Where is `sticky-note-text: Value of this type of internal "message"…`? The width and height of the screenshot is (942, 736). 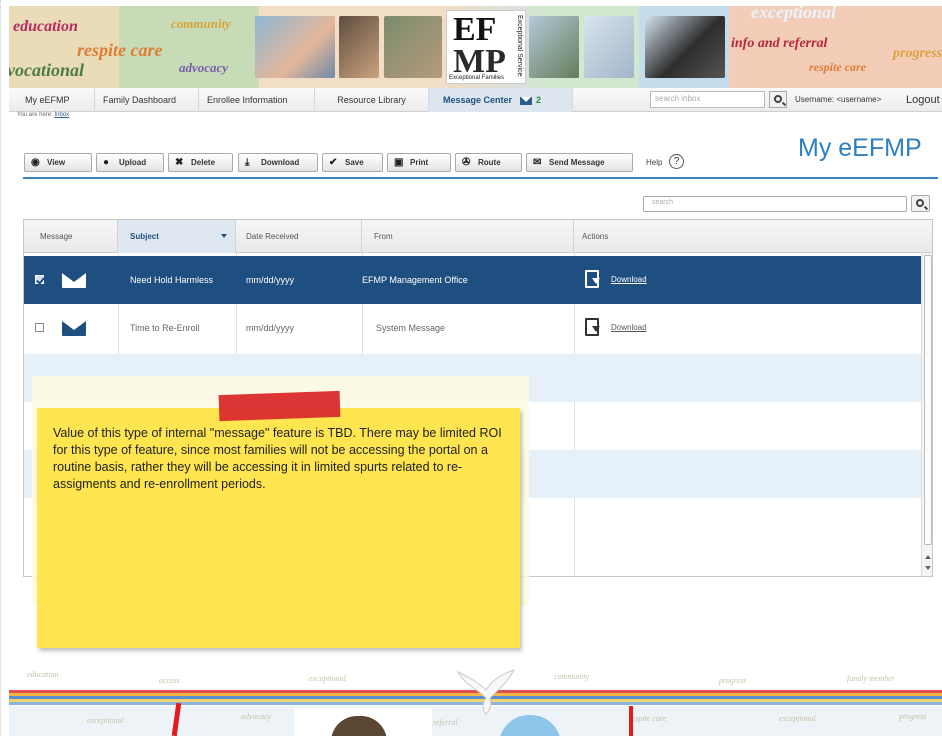
sticky-note-text: Value of this type of internal "message"… is located at coordinates (277, 458).